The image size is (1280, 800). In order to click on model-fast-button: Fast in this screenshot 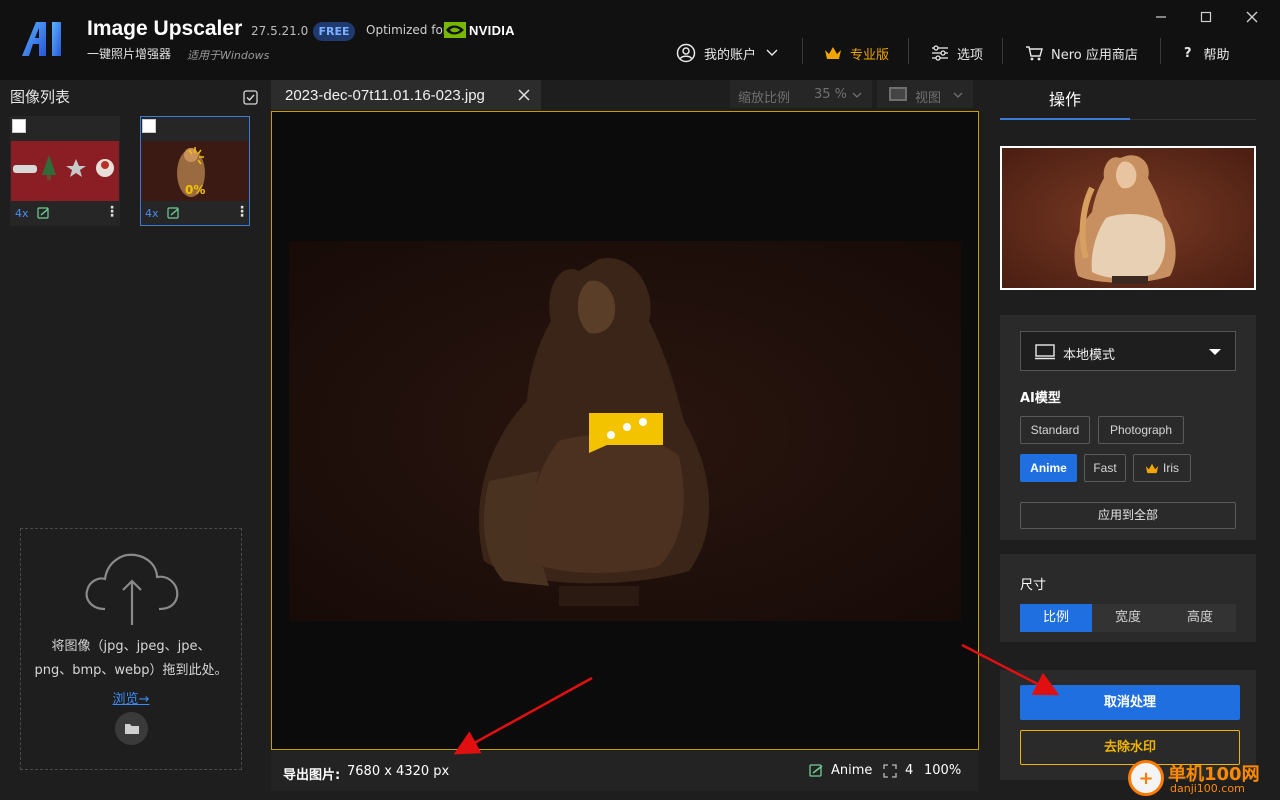, I will do `click(1105, 468)`.